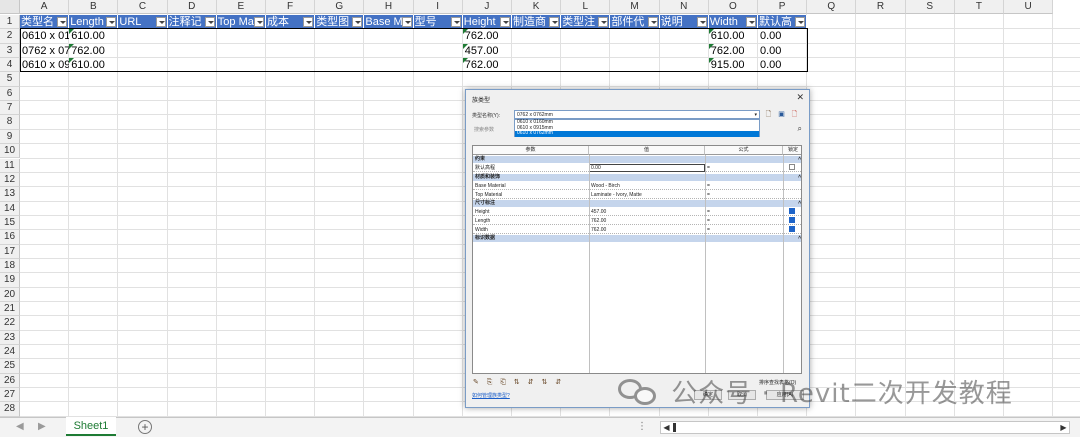 The height and width of the screenshot is (437, 1080). What do you see at coordinates (799, 177) in the screenshot?
I see `collapse-icon: ˄` at bounding box center [799, 177].